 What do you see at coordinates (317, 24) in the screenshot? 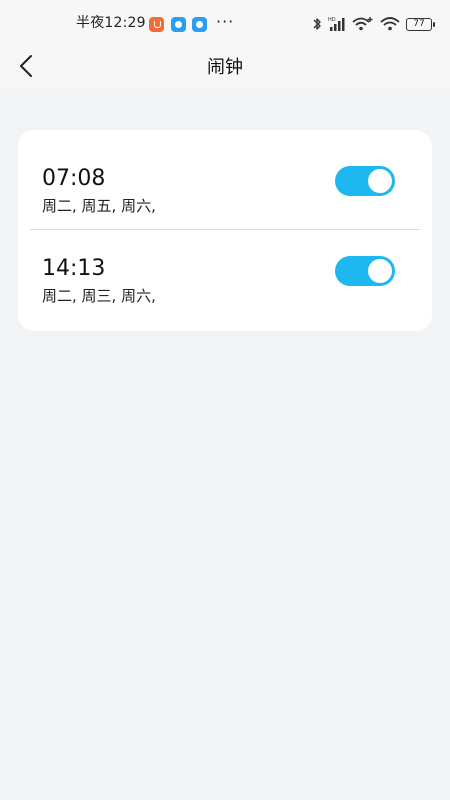
I see `bluetooth-icon` at bounding box center [317, 24].